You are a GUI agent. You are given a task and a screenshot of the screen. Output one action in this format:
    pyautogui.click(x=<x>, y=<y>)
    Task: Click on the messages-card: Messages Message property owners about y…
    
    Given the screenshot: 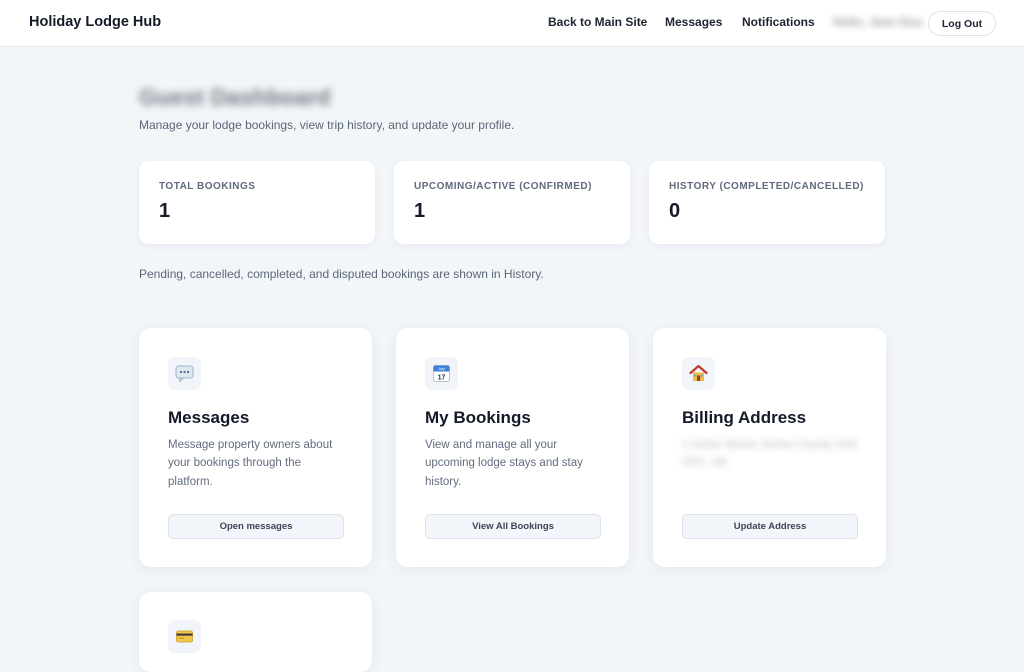 What is the action you would take?
    pyautogui.click(x=255, y=447)
    